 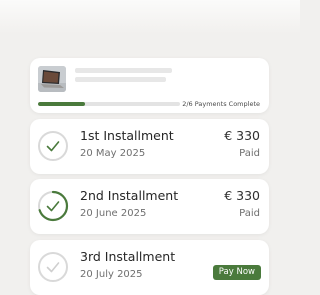 I want to click on installment-card-1: 1st Installment 20 May 2025 € 330 Paid, so click(x=149, y=146).